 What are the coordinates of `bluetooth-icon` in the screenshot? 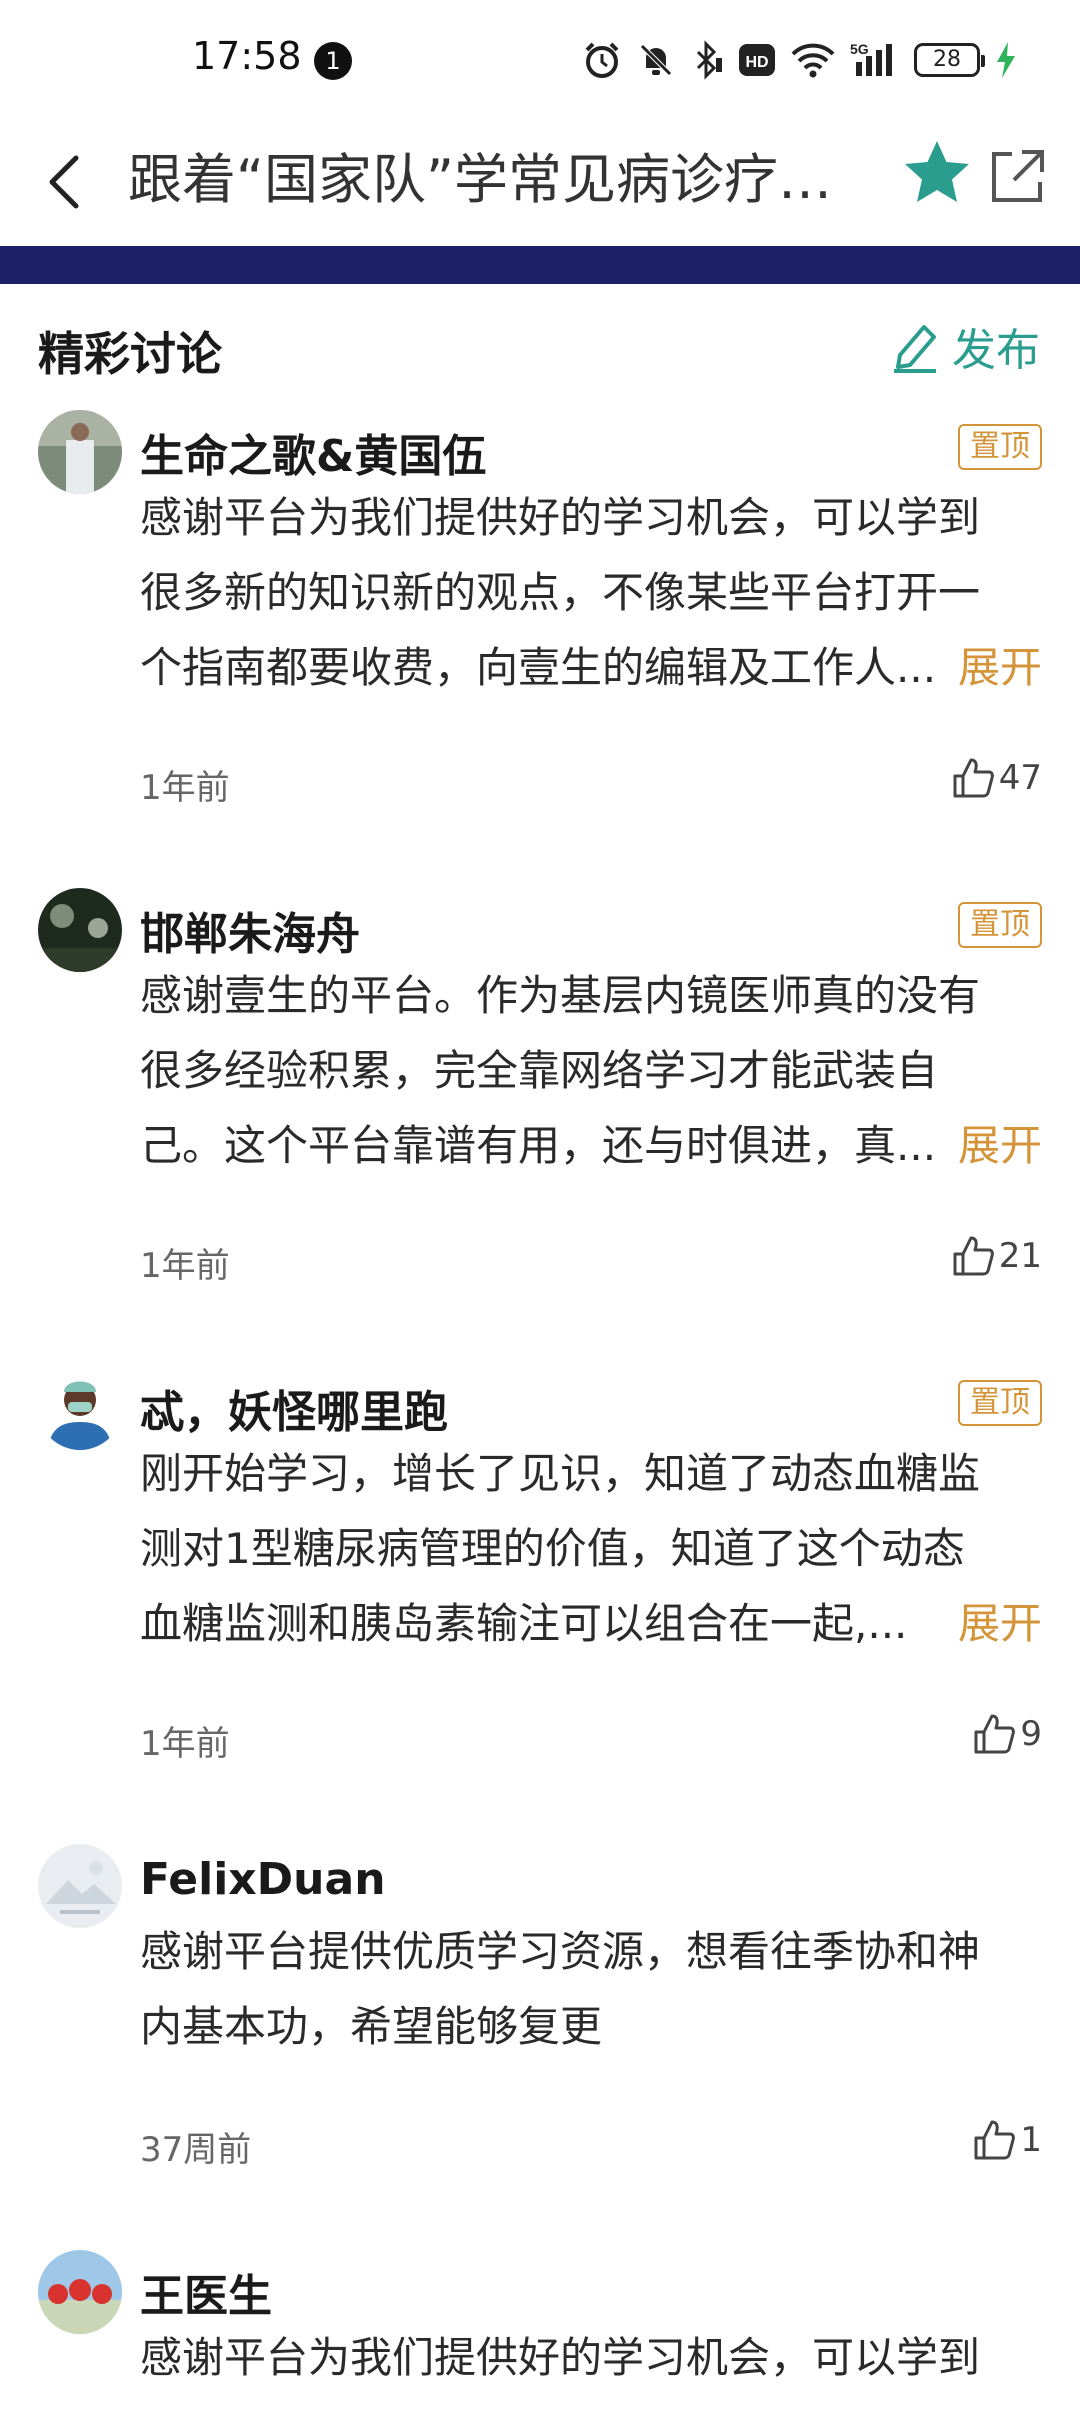 It's located at (709, 60).